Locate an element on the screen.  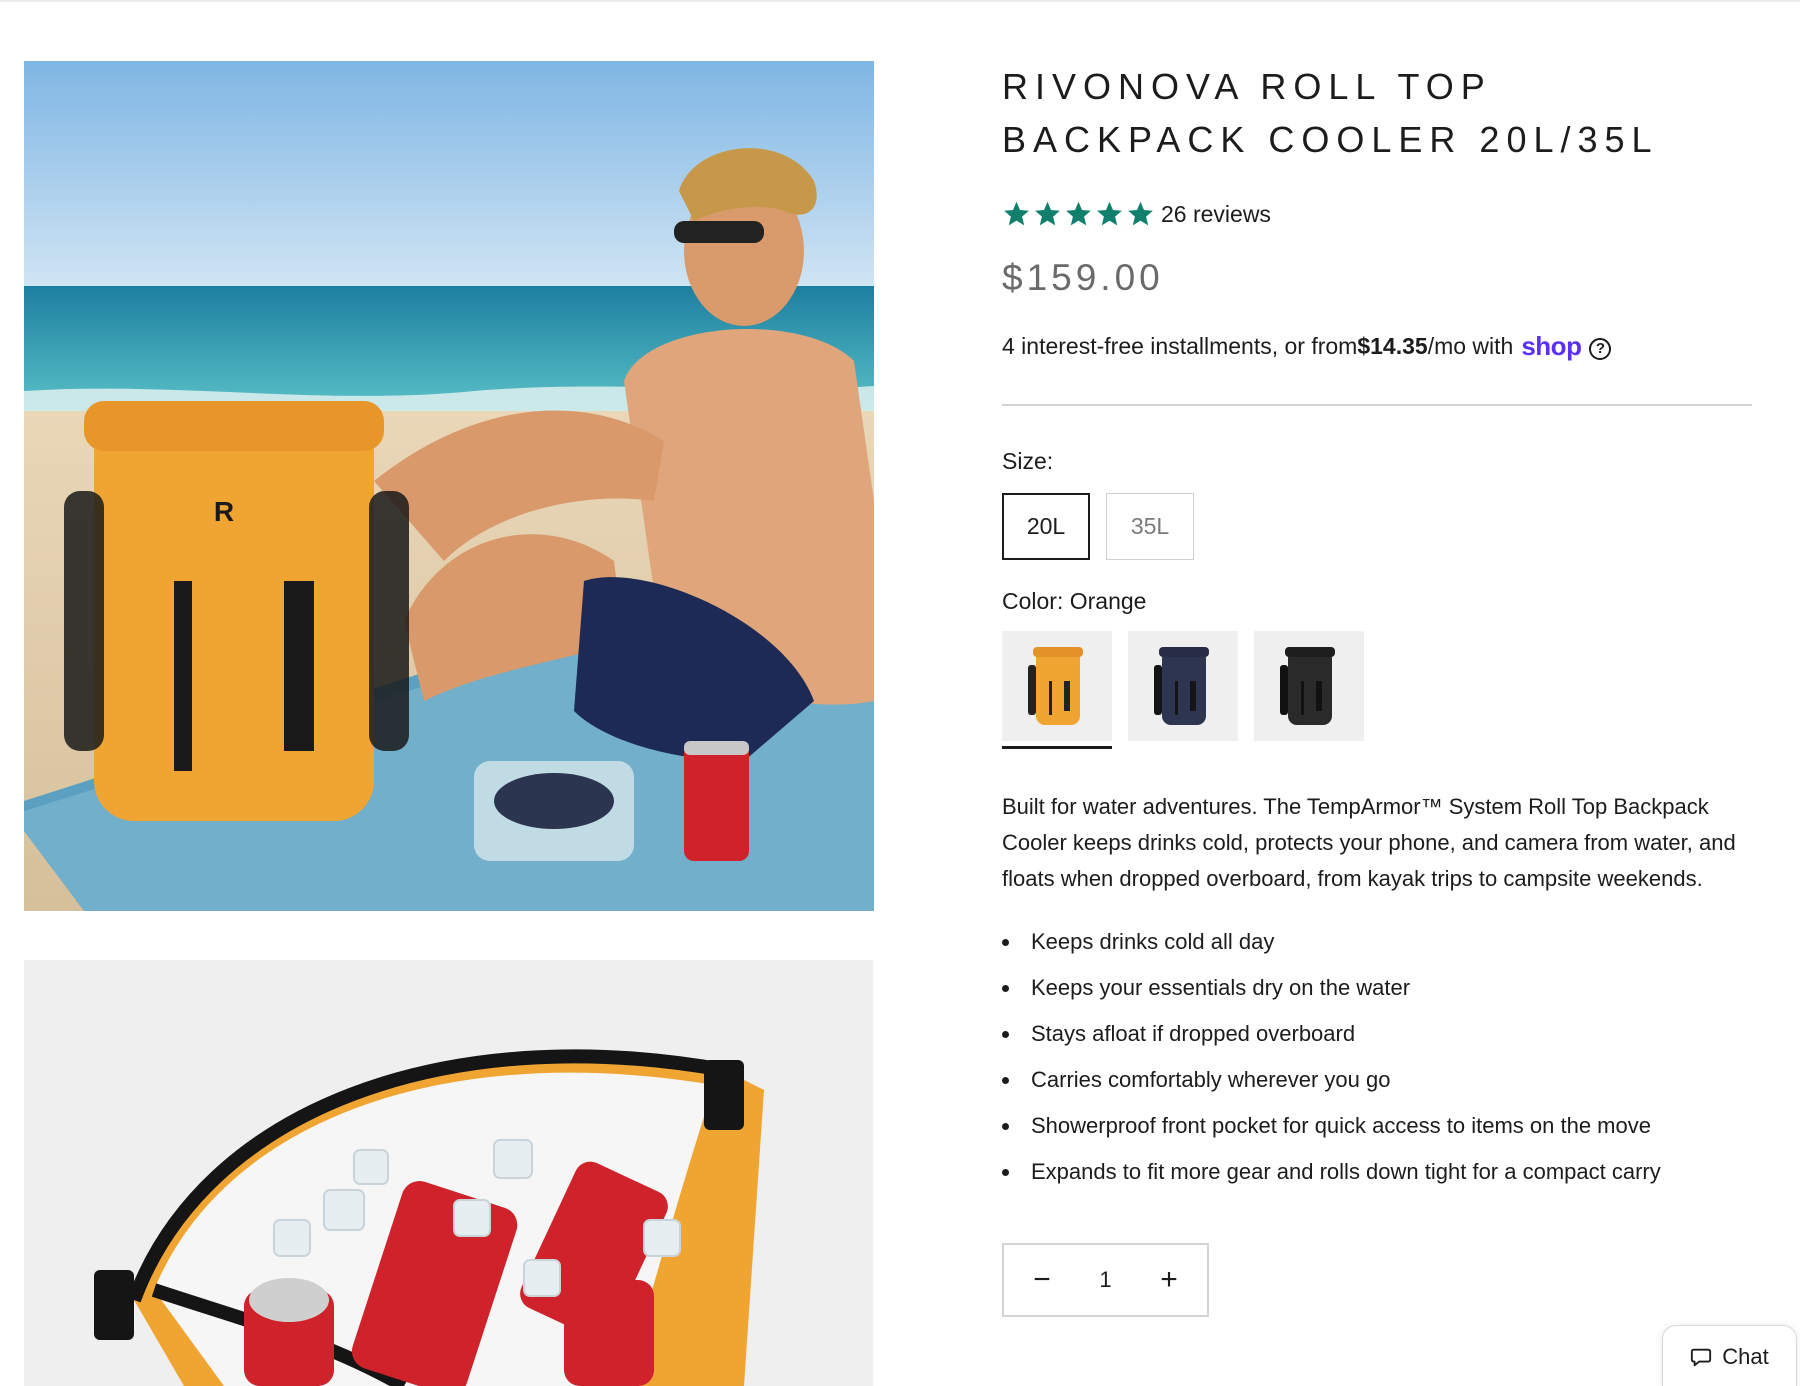
color-swatch-navy is located at coordinates (1183, 686).